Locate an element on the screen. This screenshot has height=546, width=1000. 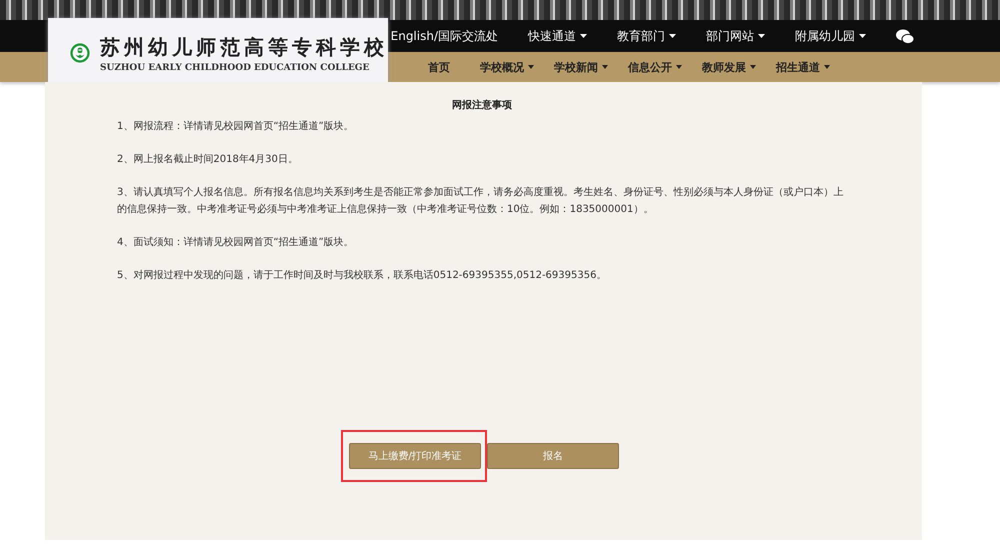
school-name-english: SUZHOU EARLY CHILDHOOD EDUCATION COLLEGE is located at coordinates (235, 67).